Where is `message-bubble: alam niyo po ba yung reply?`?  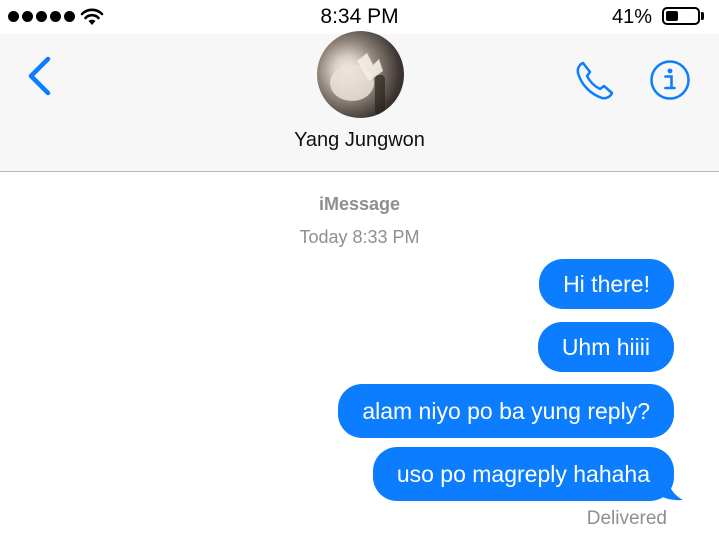
message-bubble: alam niyo po ba yung reply? is located at coordinates (506, 411).